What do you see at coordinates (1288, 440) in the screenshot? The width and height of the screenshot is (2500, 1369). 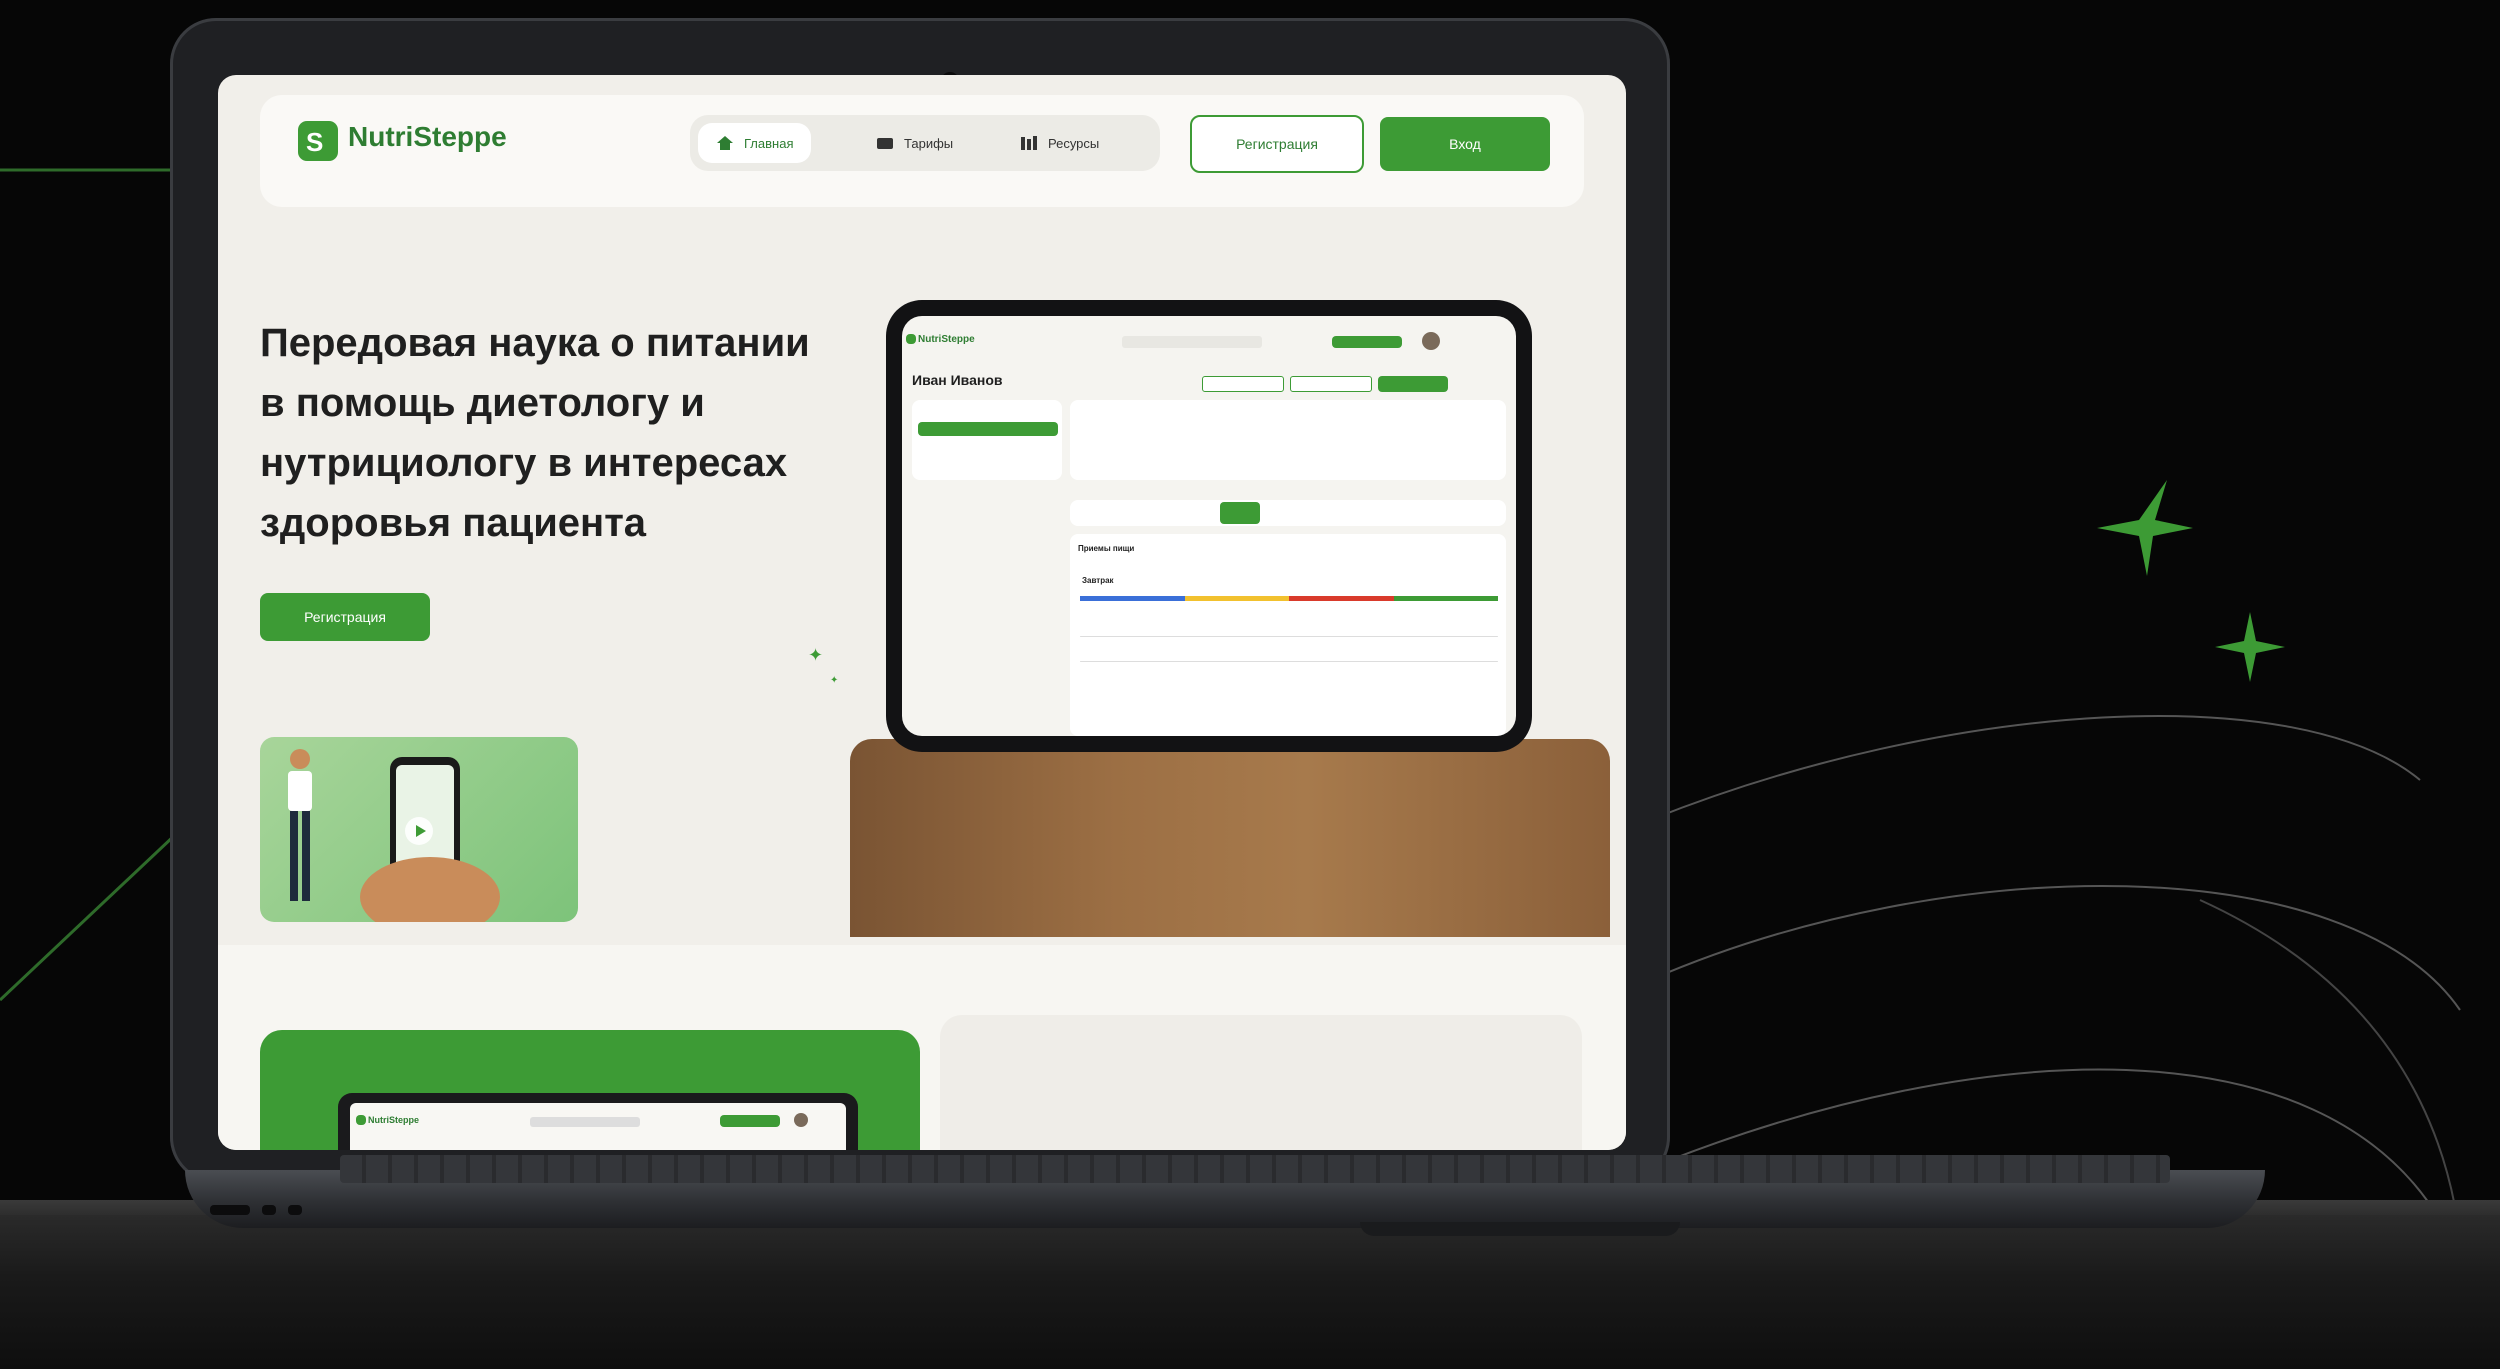 I see `tablet-profile-card` at bounding box center [1288, 440].